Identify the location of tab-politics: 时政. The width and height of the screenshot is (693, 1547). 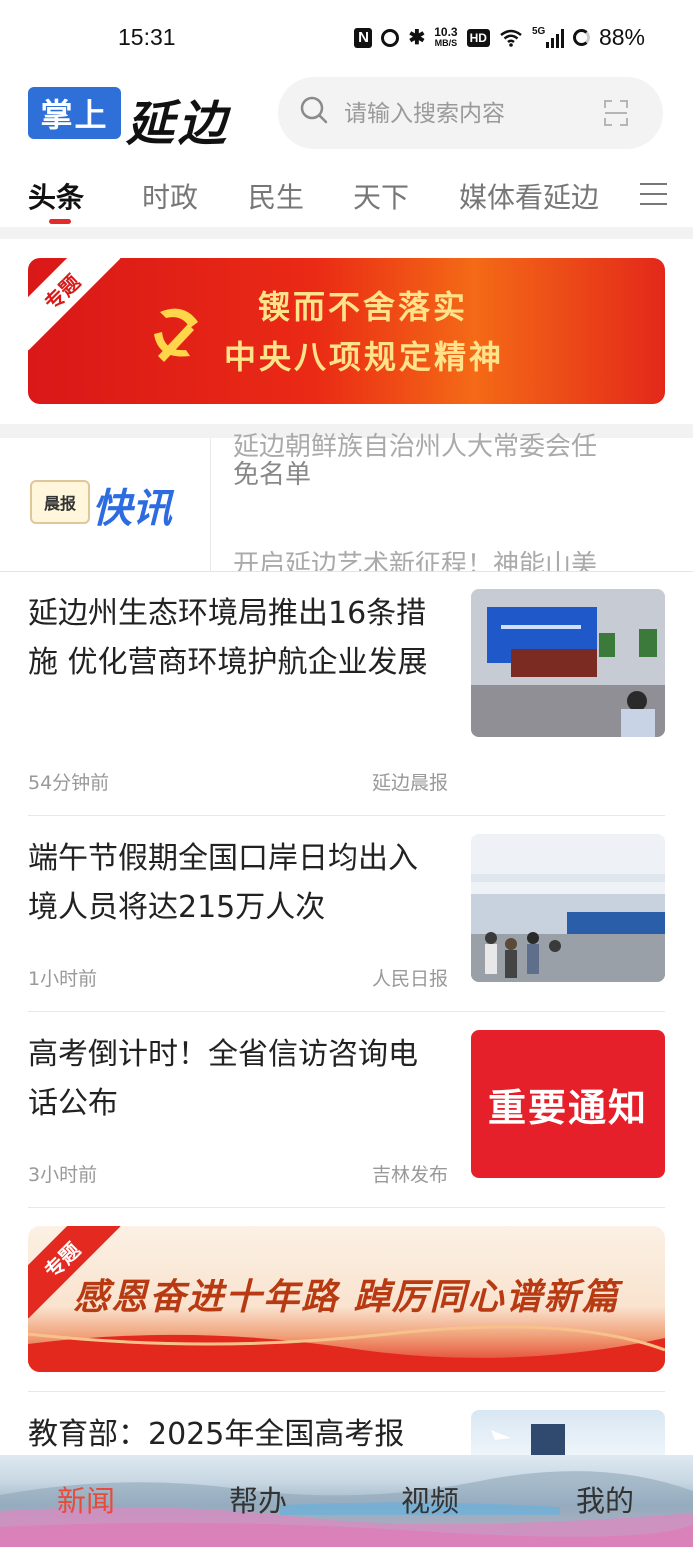
(170, 196).